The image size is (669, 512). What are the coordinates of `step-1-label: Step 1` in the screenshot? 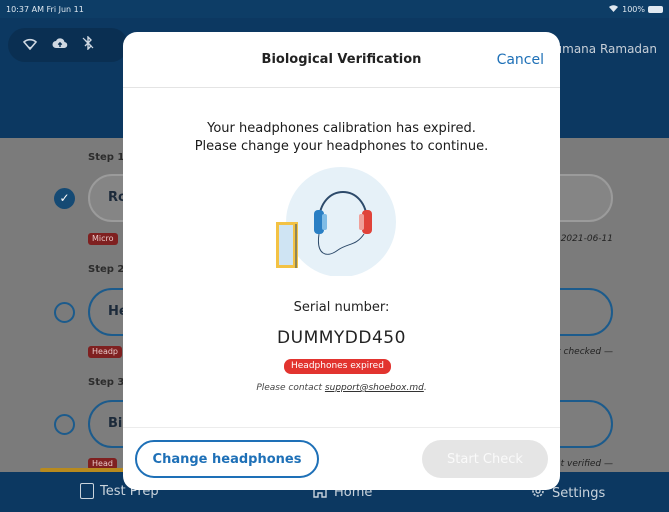 It's located at (106, 157).